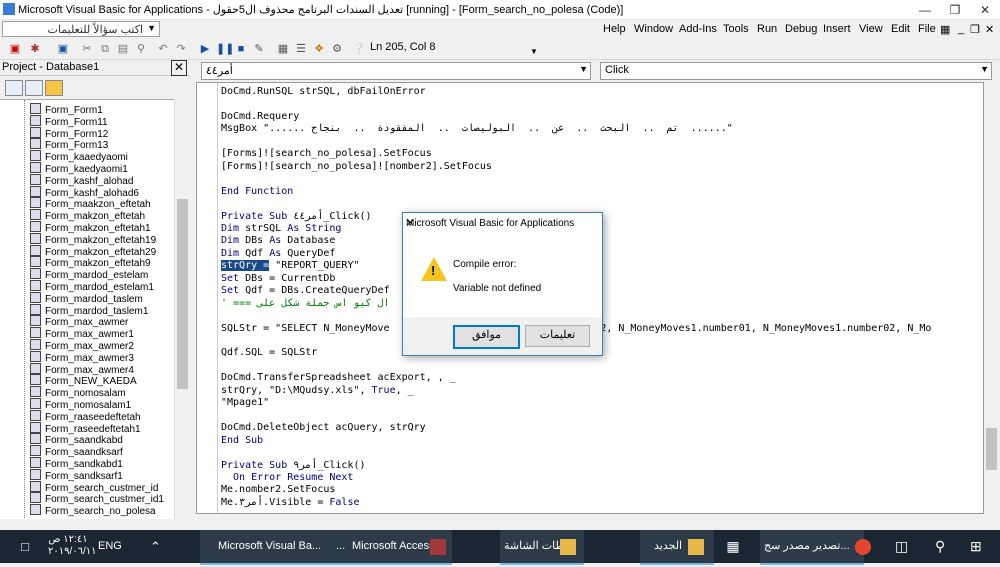  Describe the element at coordinates (82, 369) in the screenshot. I see `project-tree-item: Form_max_awmer4` at that location.